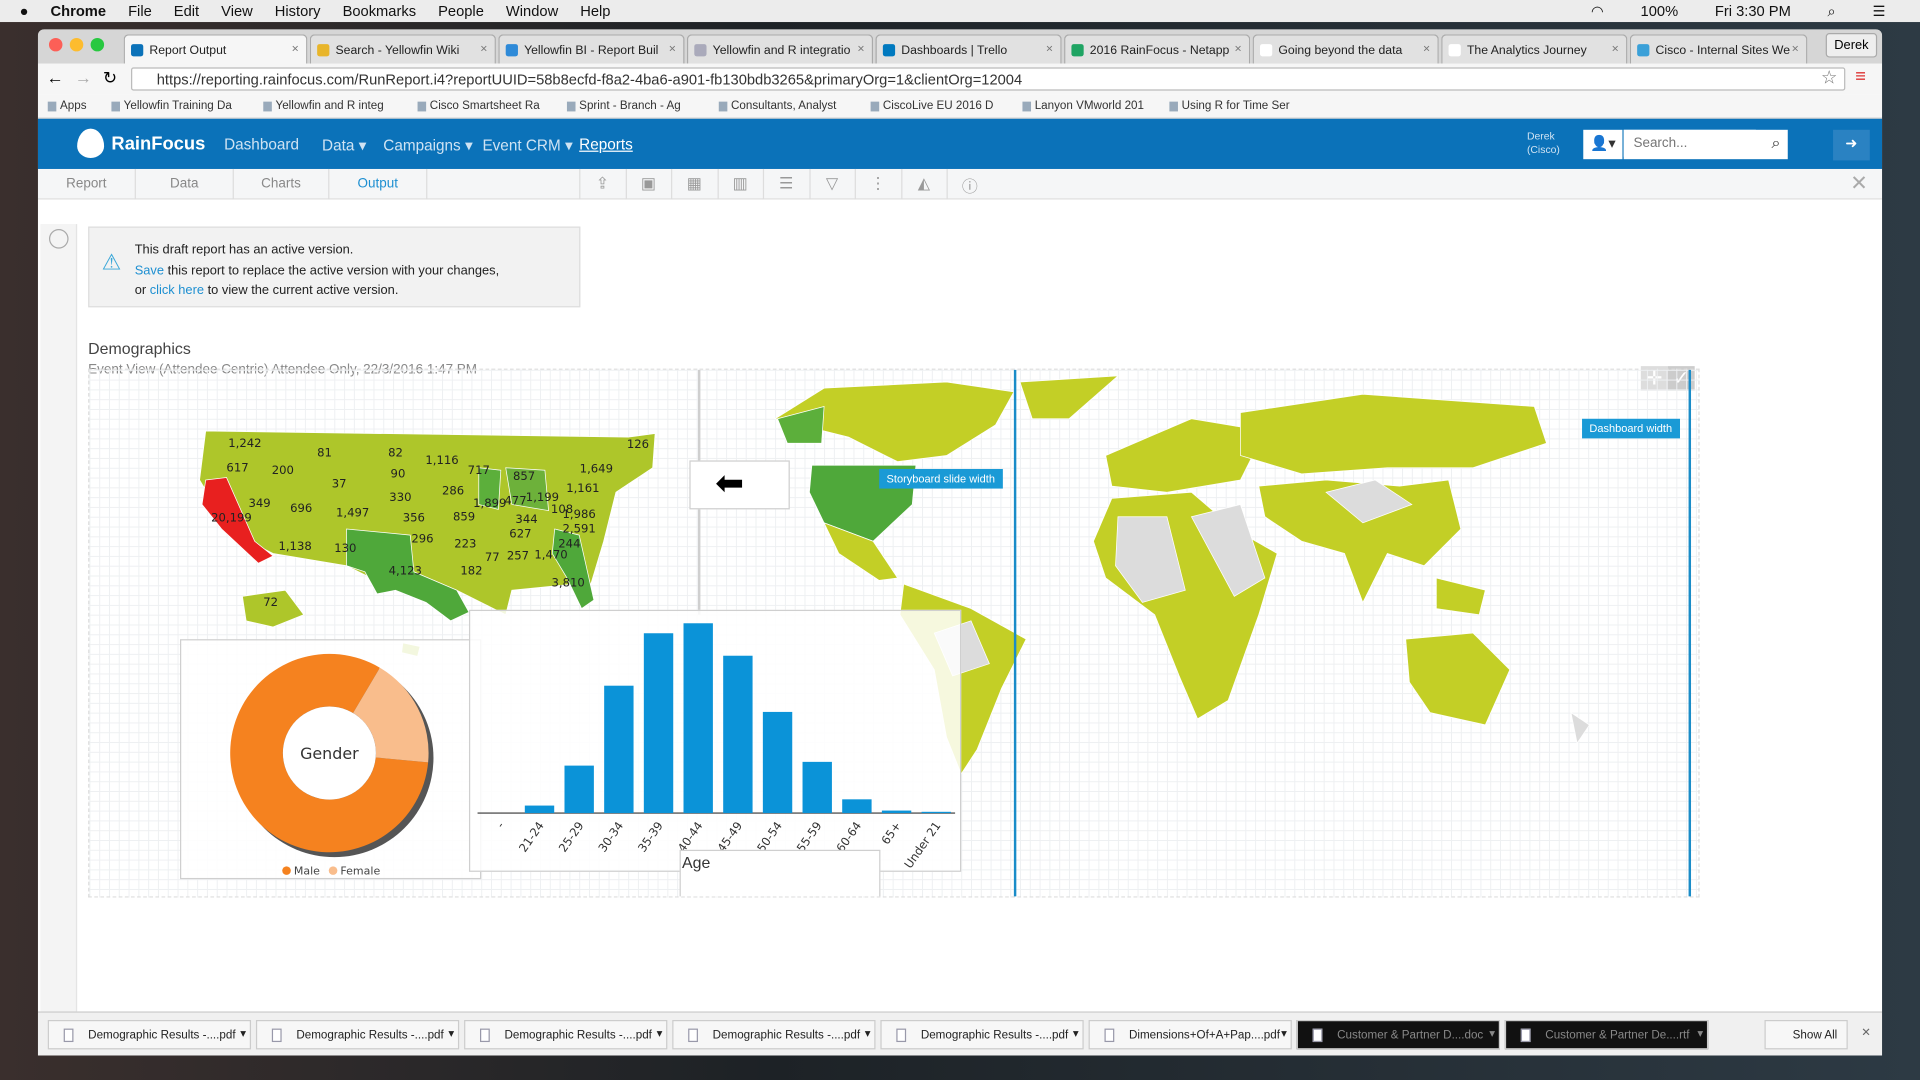 The width and height of the screenshot is (1920, 1080). What do you see at coordinates (968, 49) in the screenshot?
I see `browser-tab: Dashboards | Trello ×` at bounding box center [968, 49].